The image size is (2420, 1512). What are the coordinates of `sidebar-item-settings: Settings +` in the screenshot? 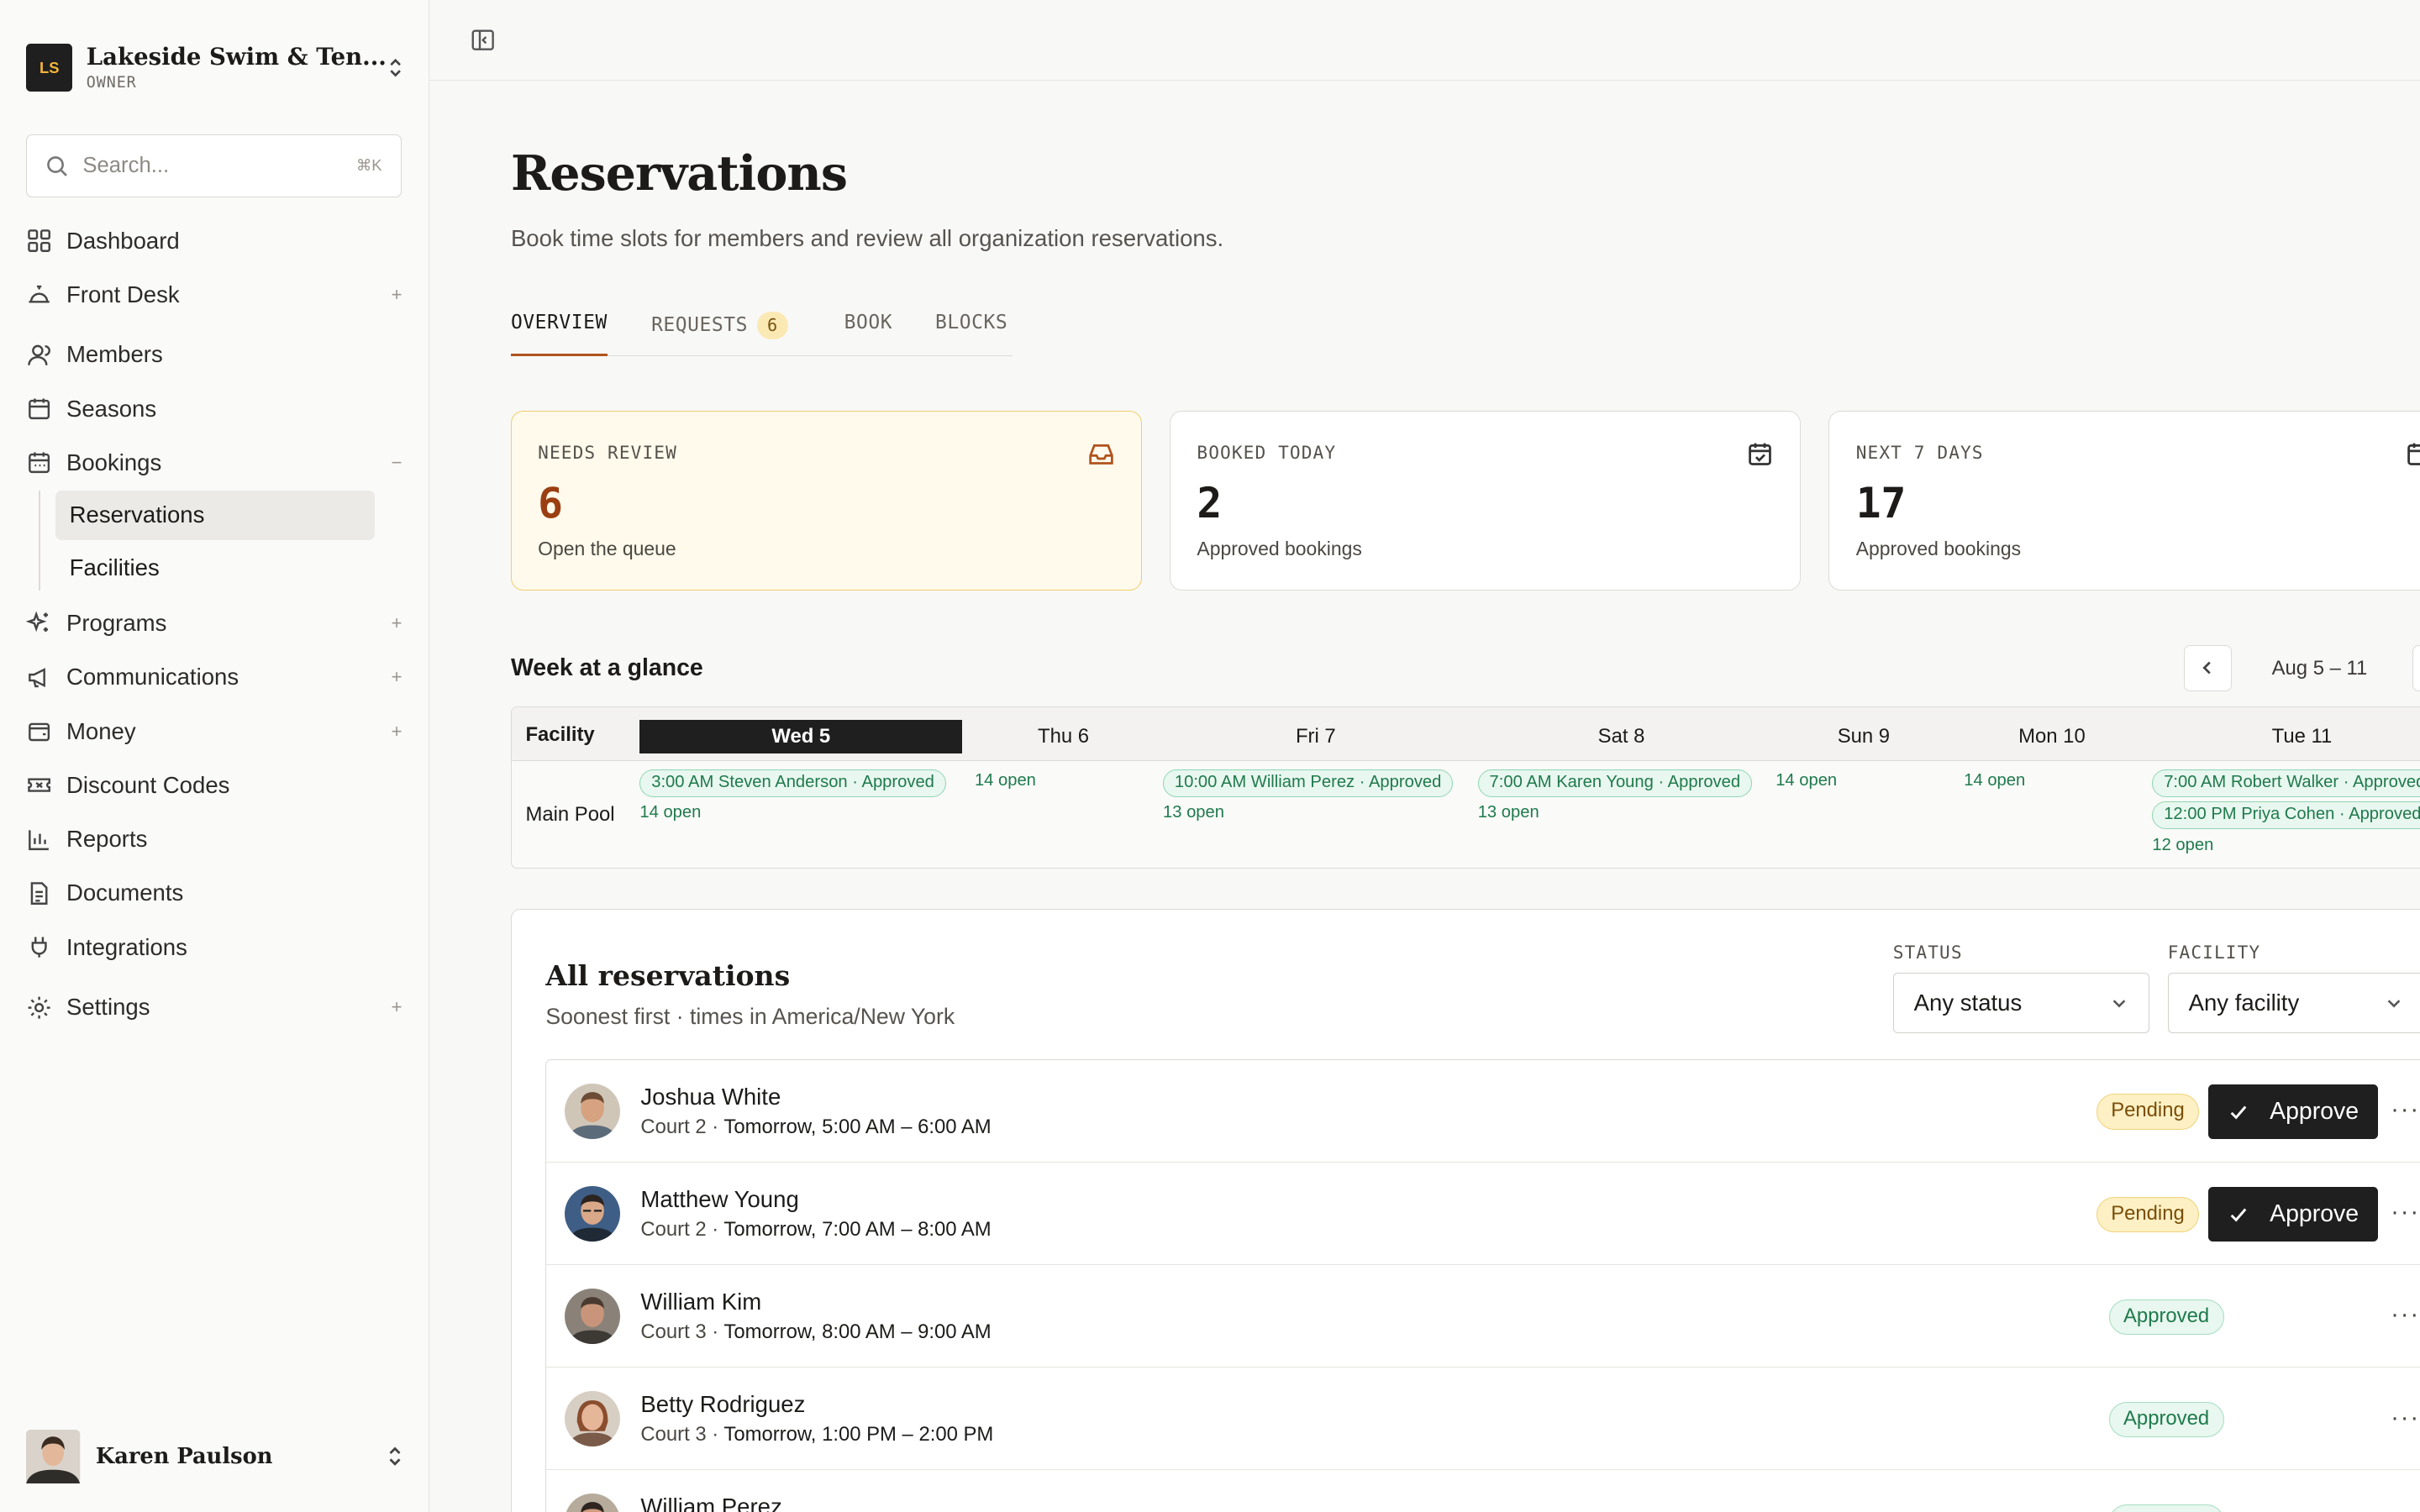 It's located at (215, 1007).